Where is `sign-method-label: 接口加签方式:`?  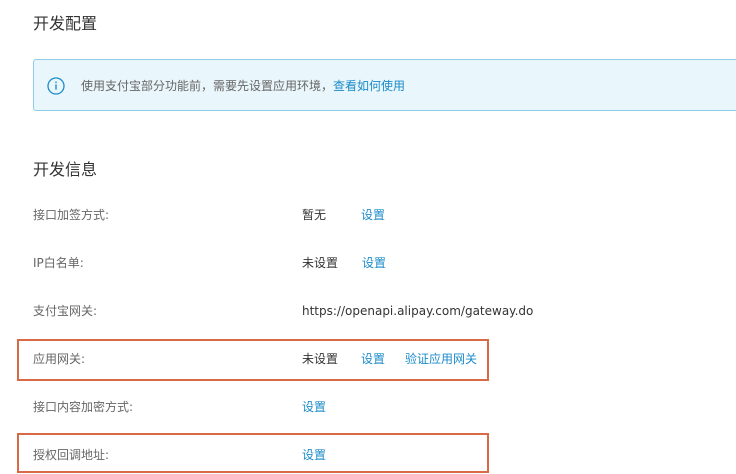
sign-method-label: 接口加签方式: is located at coordinates (71, 215).